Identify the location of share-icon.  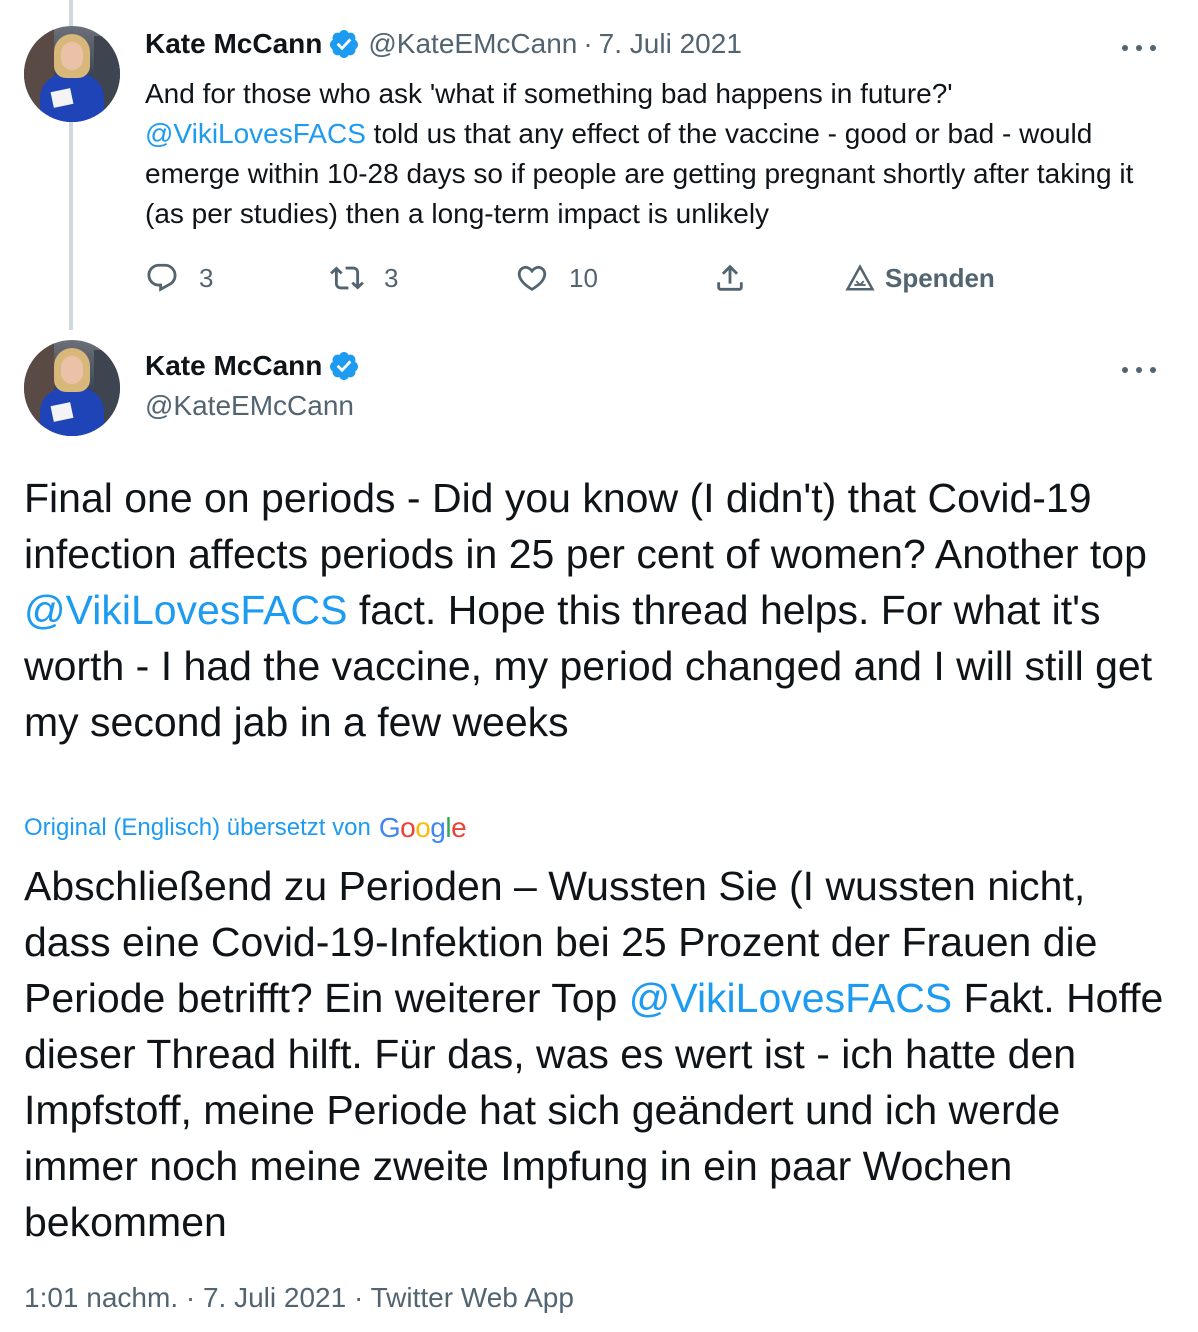
(730, 277).